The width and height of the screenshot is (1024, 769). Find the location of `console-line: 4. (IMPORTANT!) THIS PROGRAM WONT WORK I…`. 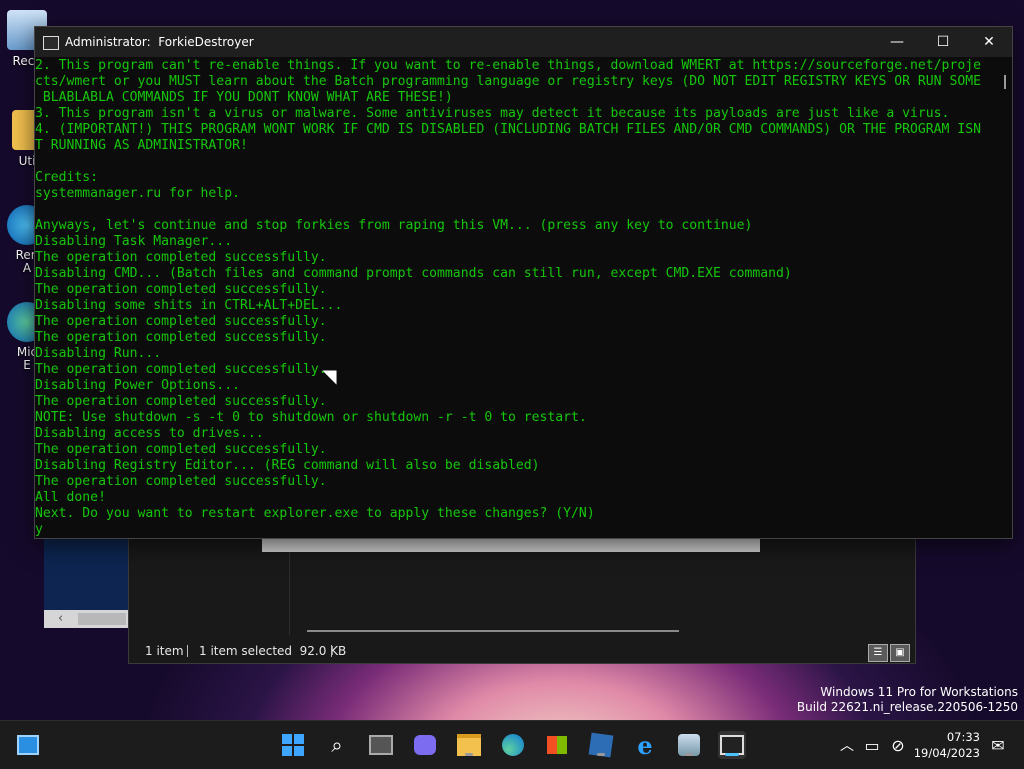

console-line: 4. (IMPORTANT!) THIS PROGRAM WONT WORK I… is located at coordinates (508, 129).